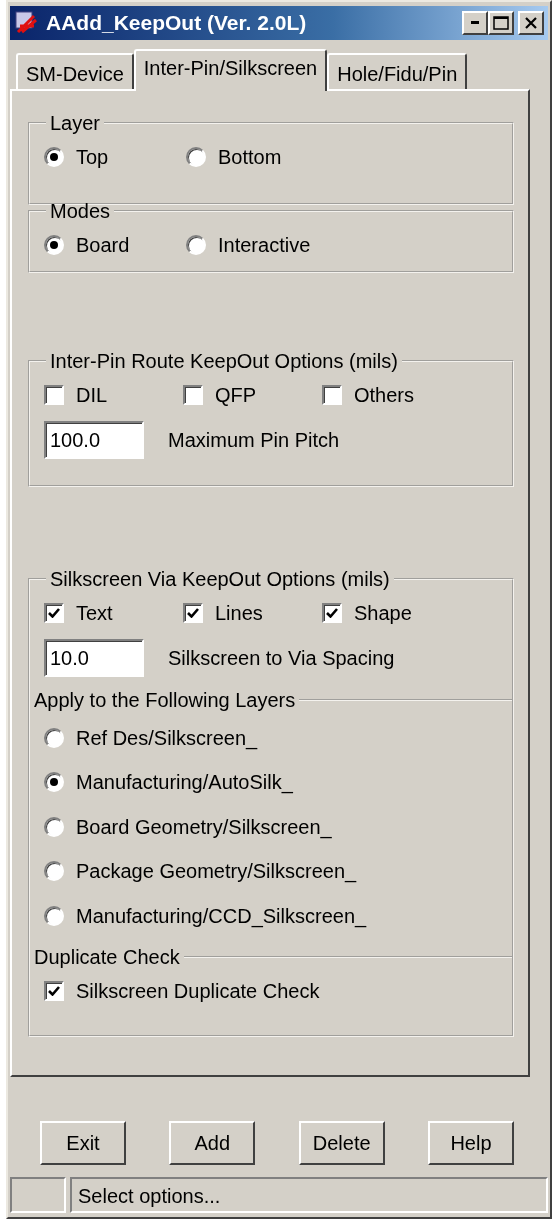  What do you see at coordinates (264, 245) in the screenshot?
I see `option-label: Interactive` at bounding box center [264, 245].